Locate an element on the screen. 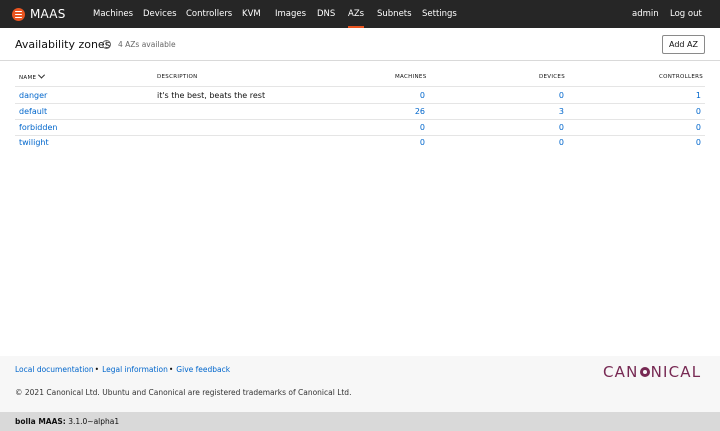 This screenshot has width=720, height=431. devices-count-link: 3 is located at coordinates (544, 111).